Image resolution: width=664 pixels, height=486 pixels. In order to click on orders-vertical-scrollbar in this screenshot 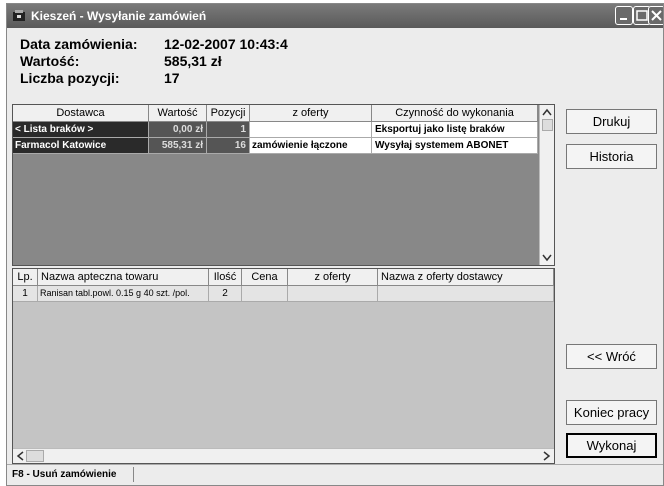, I will do `click(546, 185)`.